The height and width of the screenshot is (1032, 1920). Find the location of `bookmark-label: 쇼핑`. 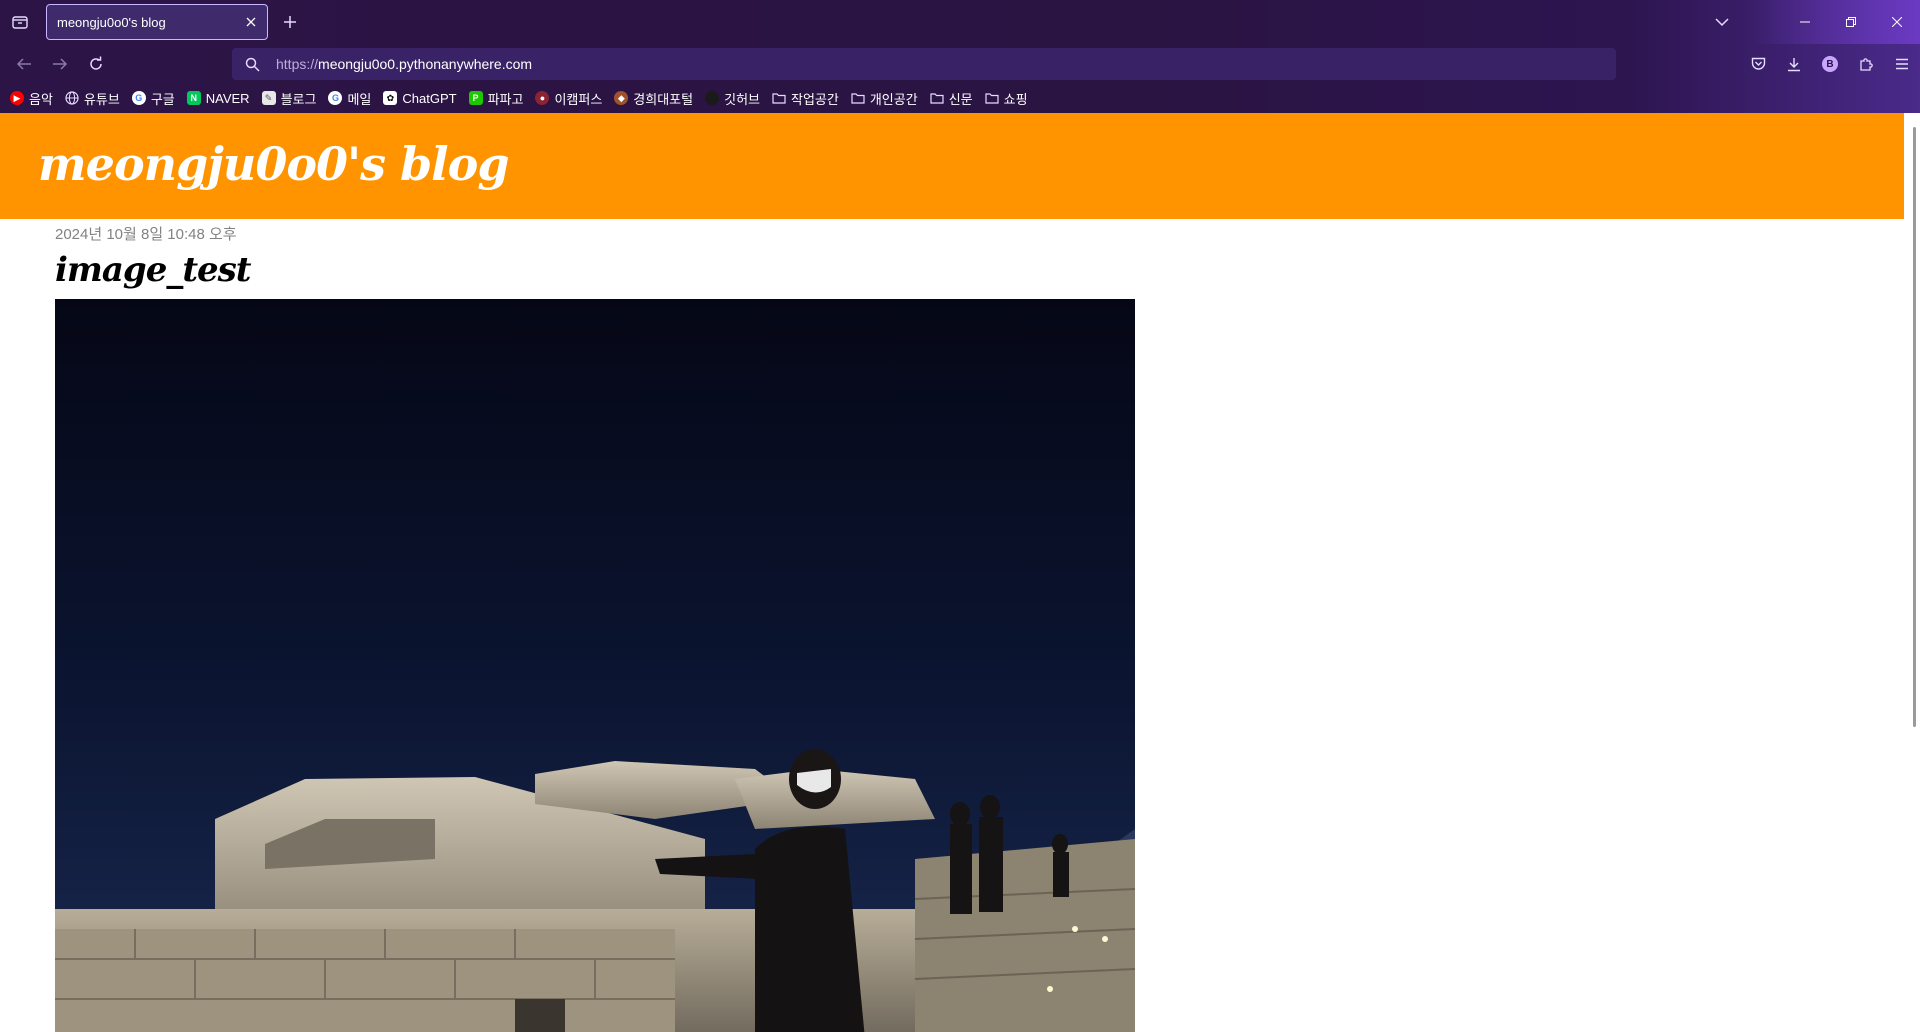

bookmark-label: 쇼핑 is located at coordinates (1015, 99).